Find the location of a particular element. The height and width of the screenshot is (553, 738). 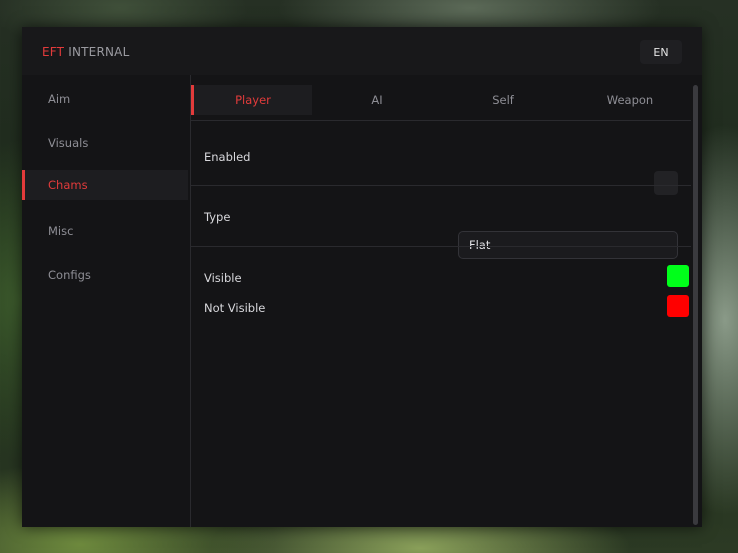

sidebar-item-configs: Configs is located at coordinates (105, 275).